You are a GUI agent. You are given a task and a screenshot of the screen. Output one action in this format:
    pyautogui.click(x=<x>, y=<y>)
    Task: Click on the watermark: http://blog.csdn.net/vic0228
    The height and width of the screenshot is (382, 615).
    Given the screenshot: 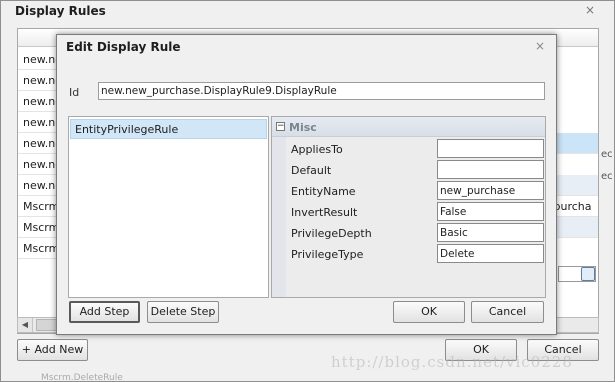 What is the action you would take?
    pyautogui.click(x=452, y=362)
    